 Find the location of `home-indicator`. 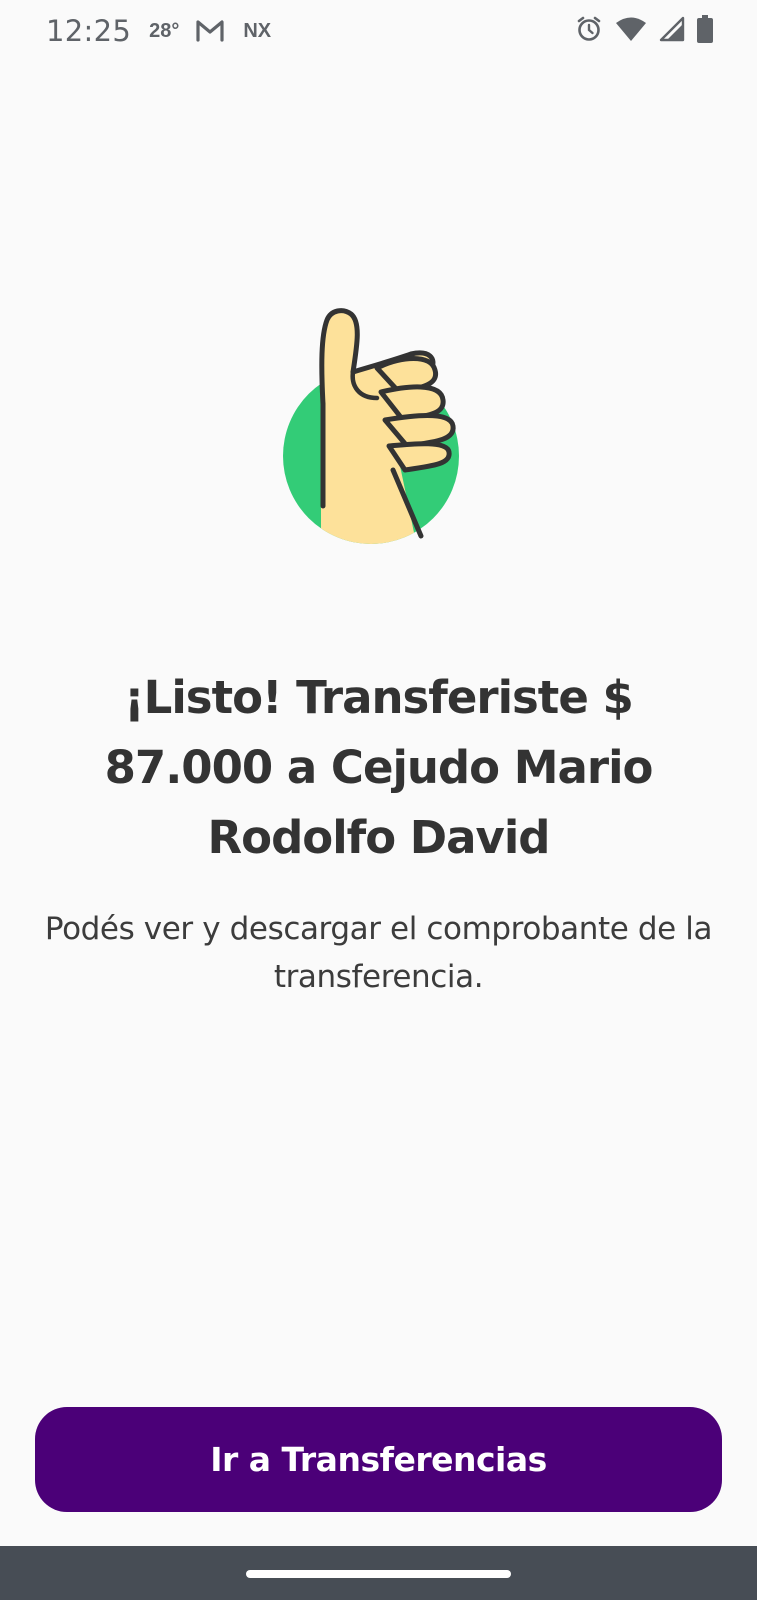

home-indicator is located at coordinates (378, 1574).